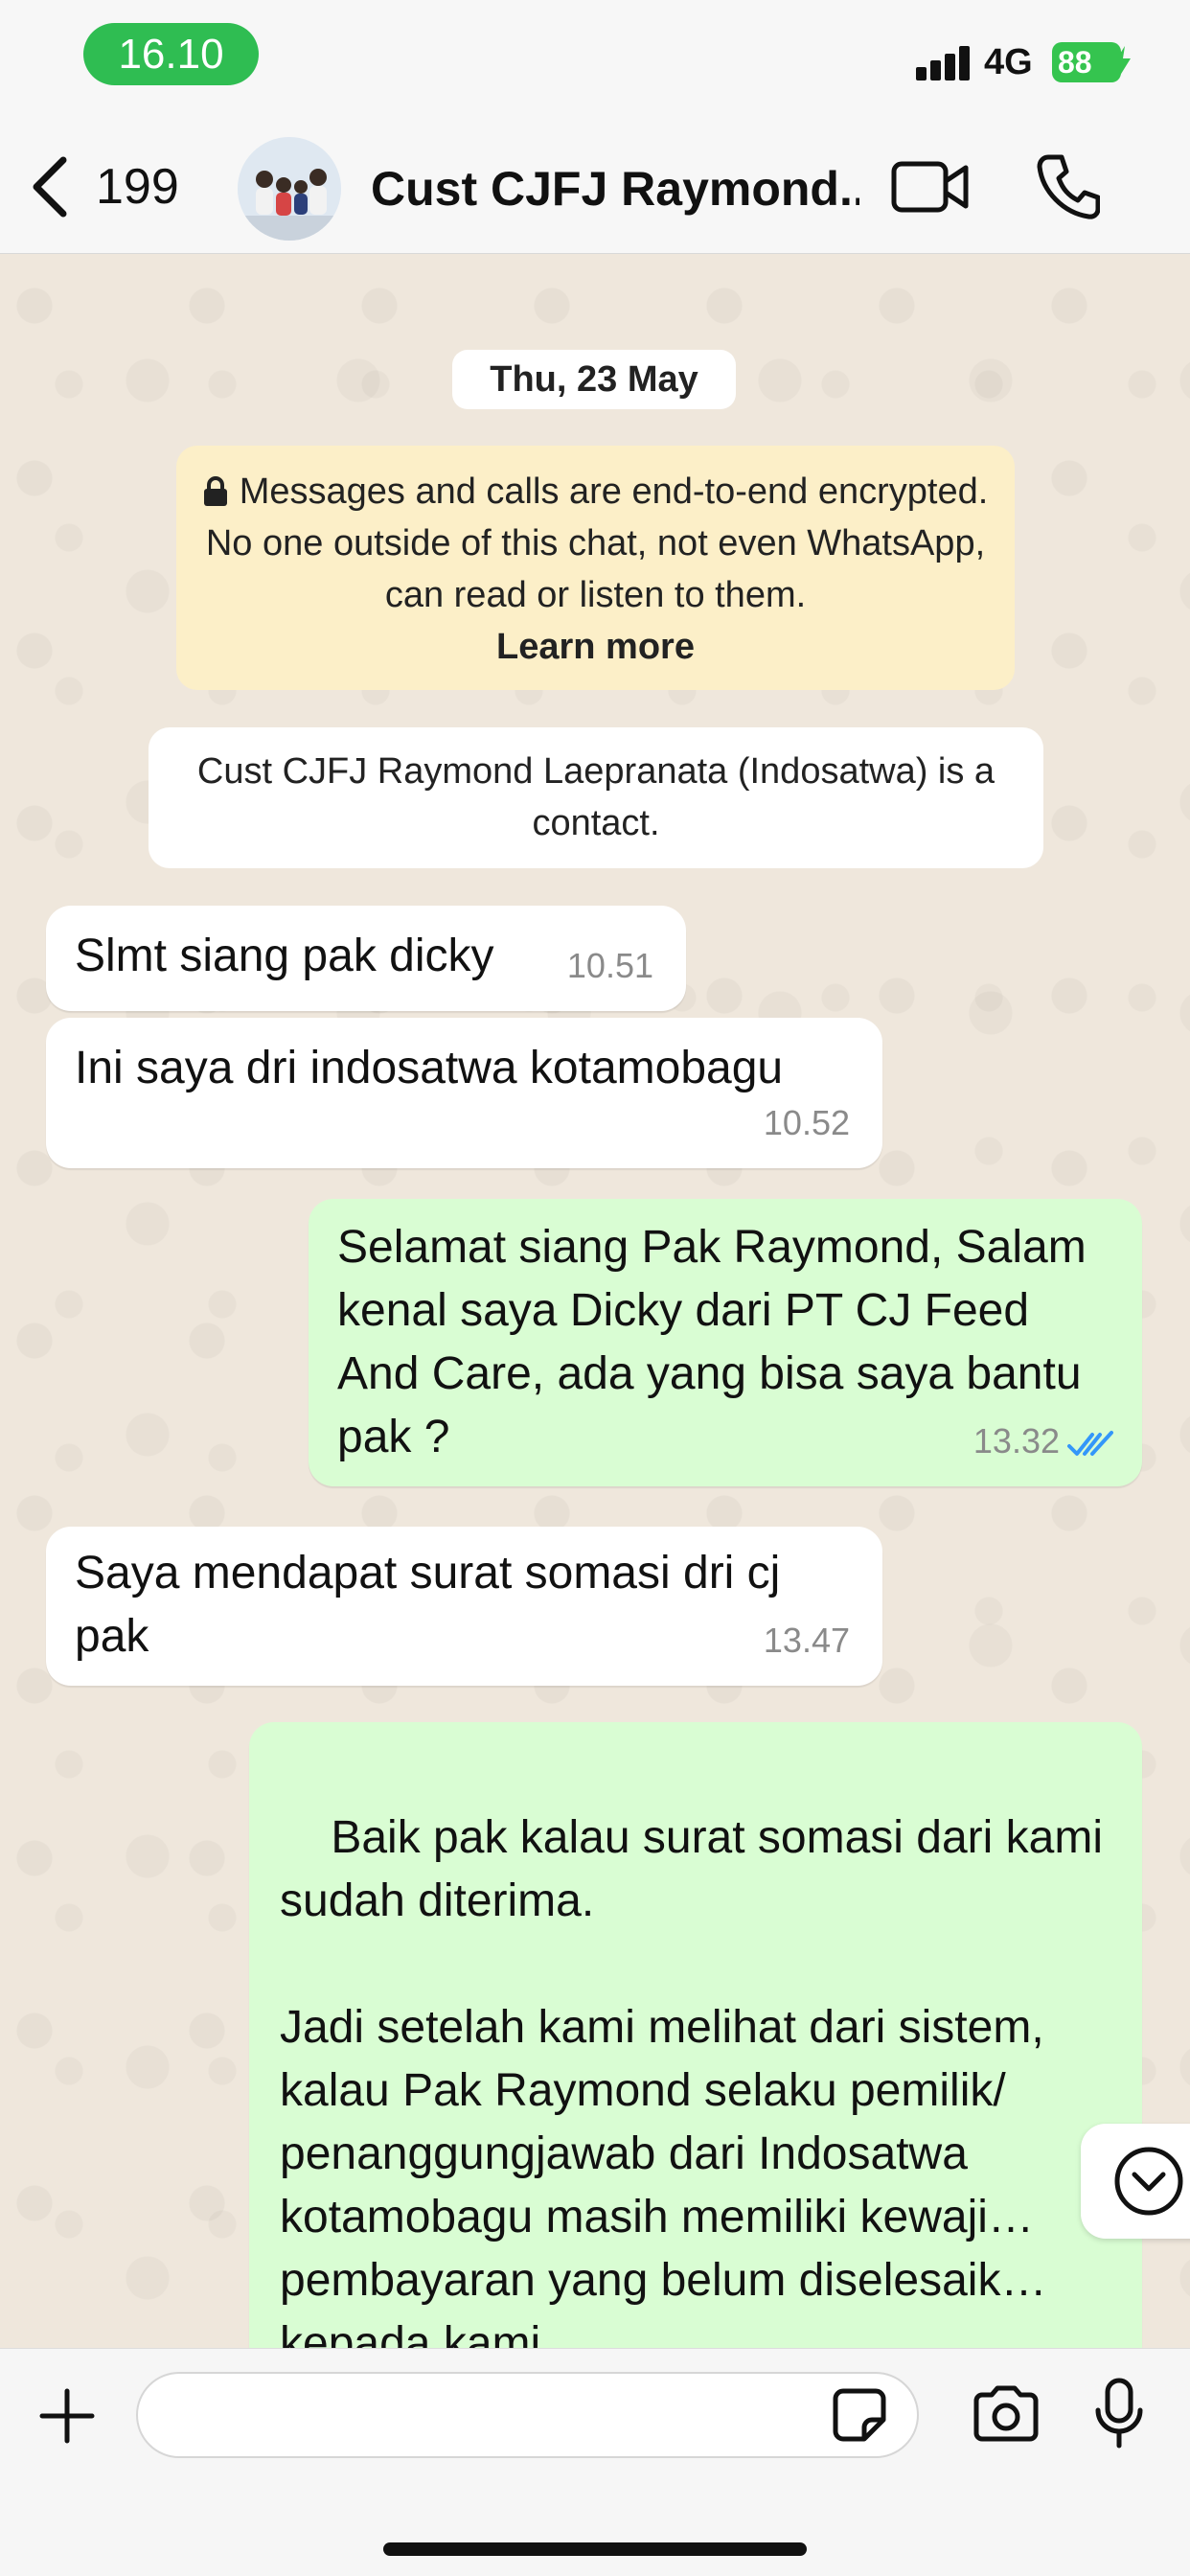  What do you see at coordinates (137, 187) in the screenshot?
I see `unread-count: 199` at bounding box center [137, 187].